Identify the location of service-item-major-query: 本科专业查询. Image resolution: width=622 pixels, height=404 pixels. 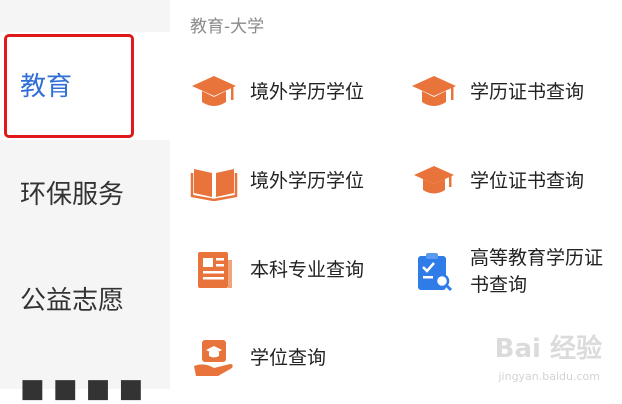
(277, 270).